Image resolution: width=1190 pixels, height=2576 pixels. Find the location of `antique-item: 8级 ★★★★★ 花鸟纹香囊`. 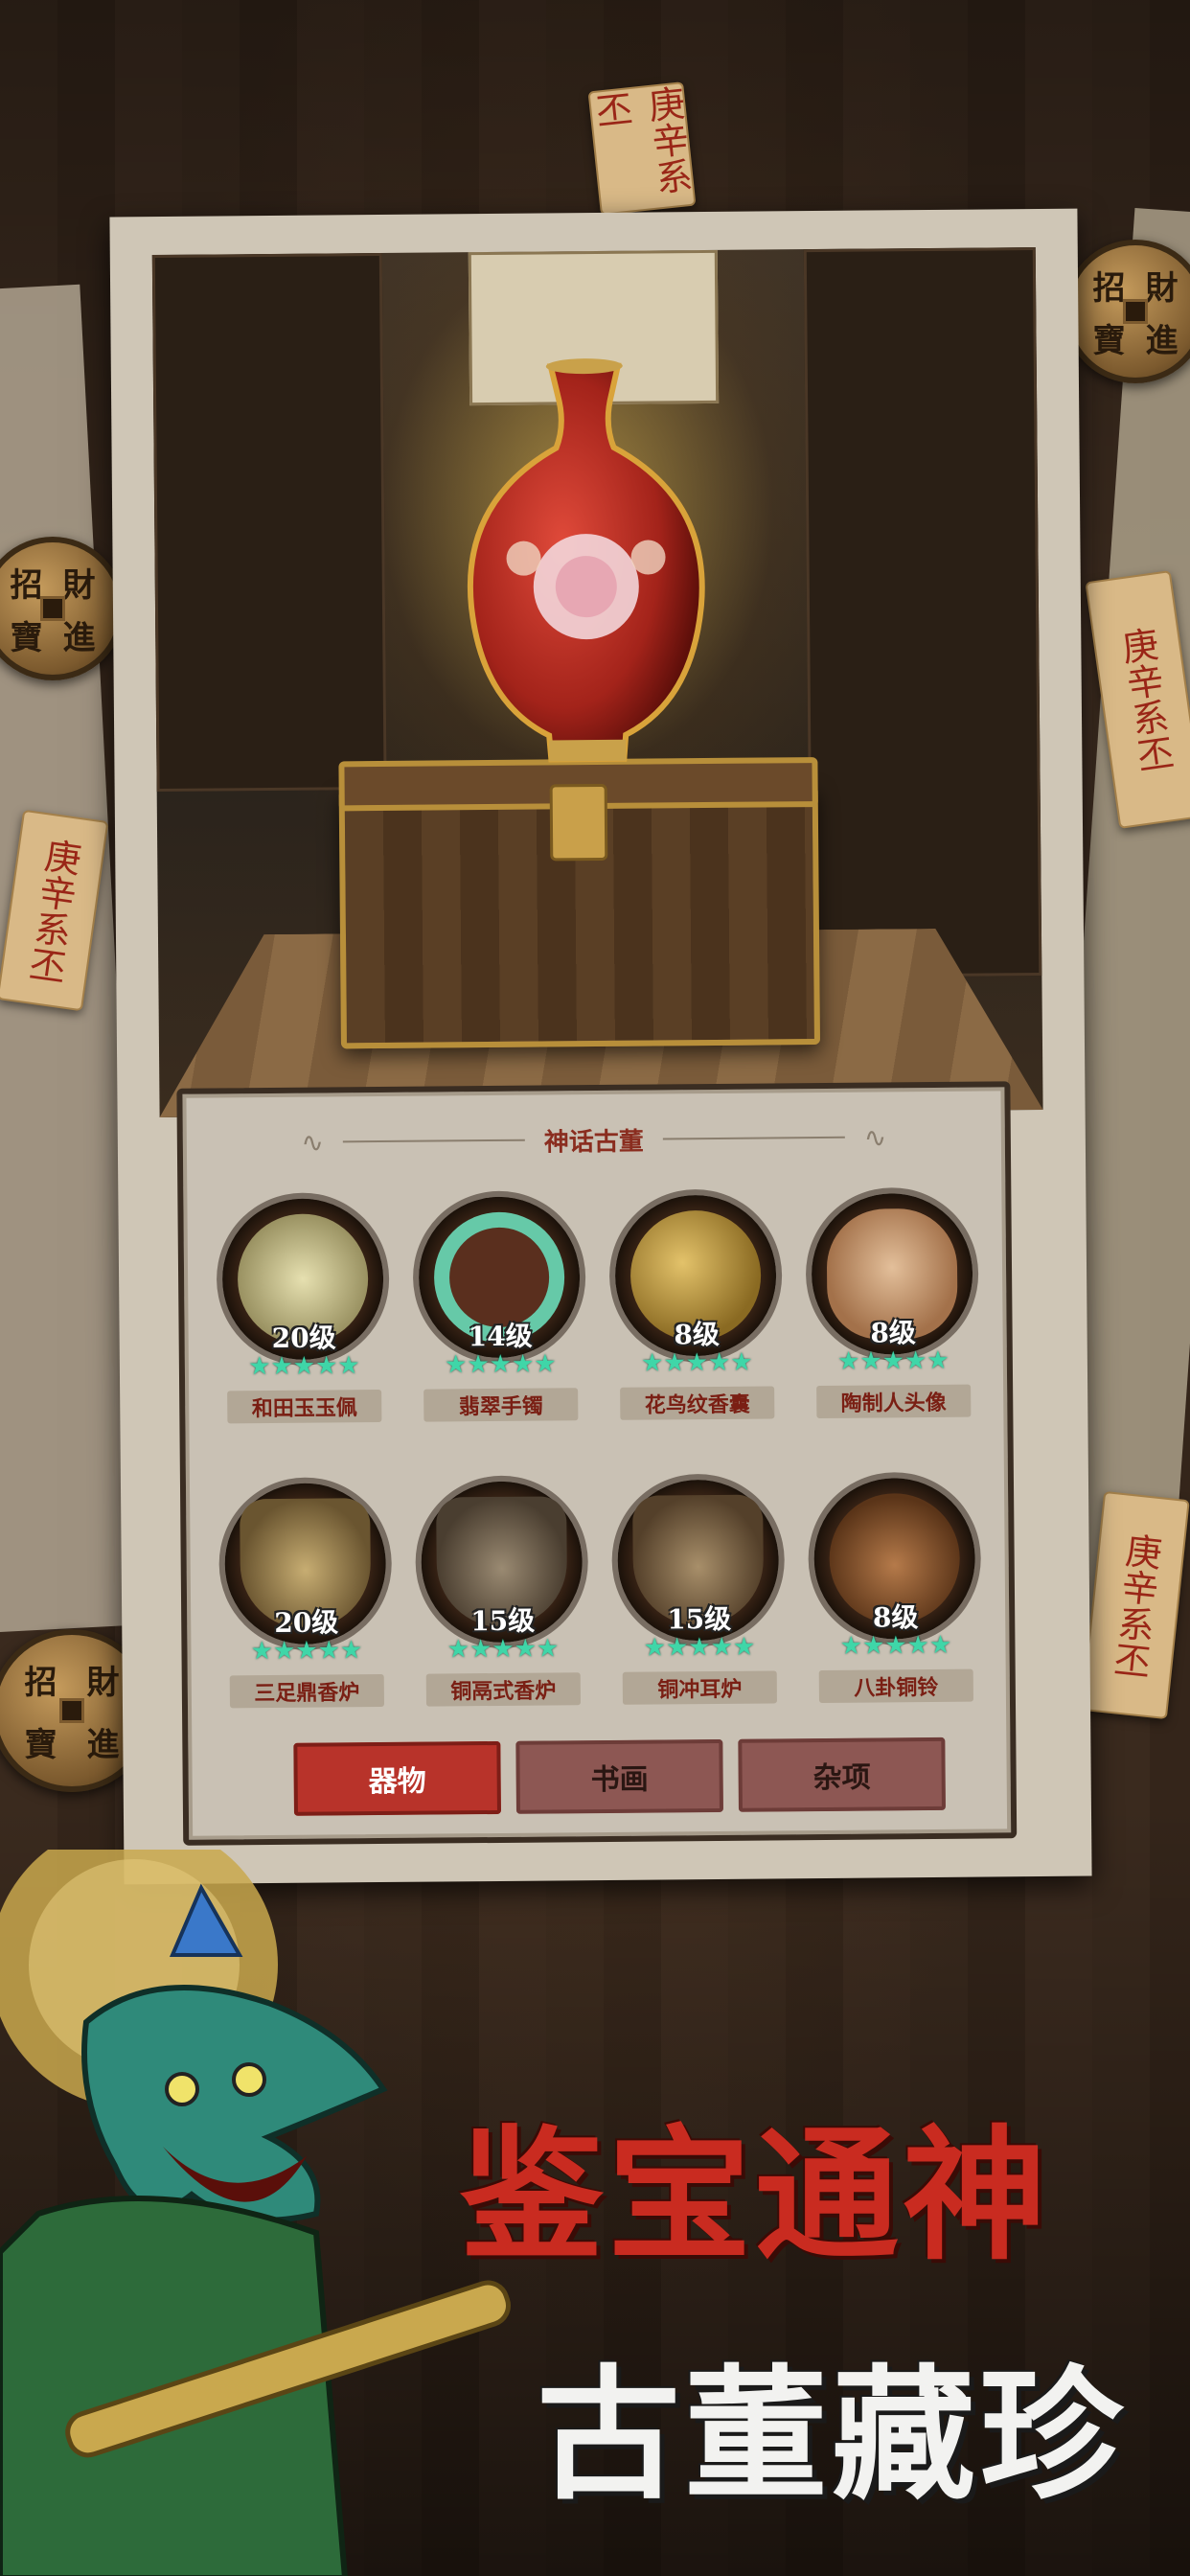

antique-item: 8级 ★★★★★ 花鸟纹香囊 is located at coordinates (696, 1307).